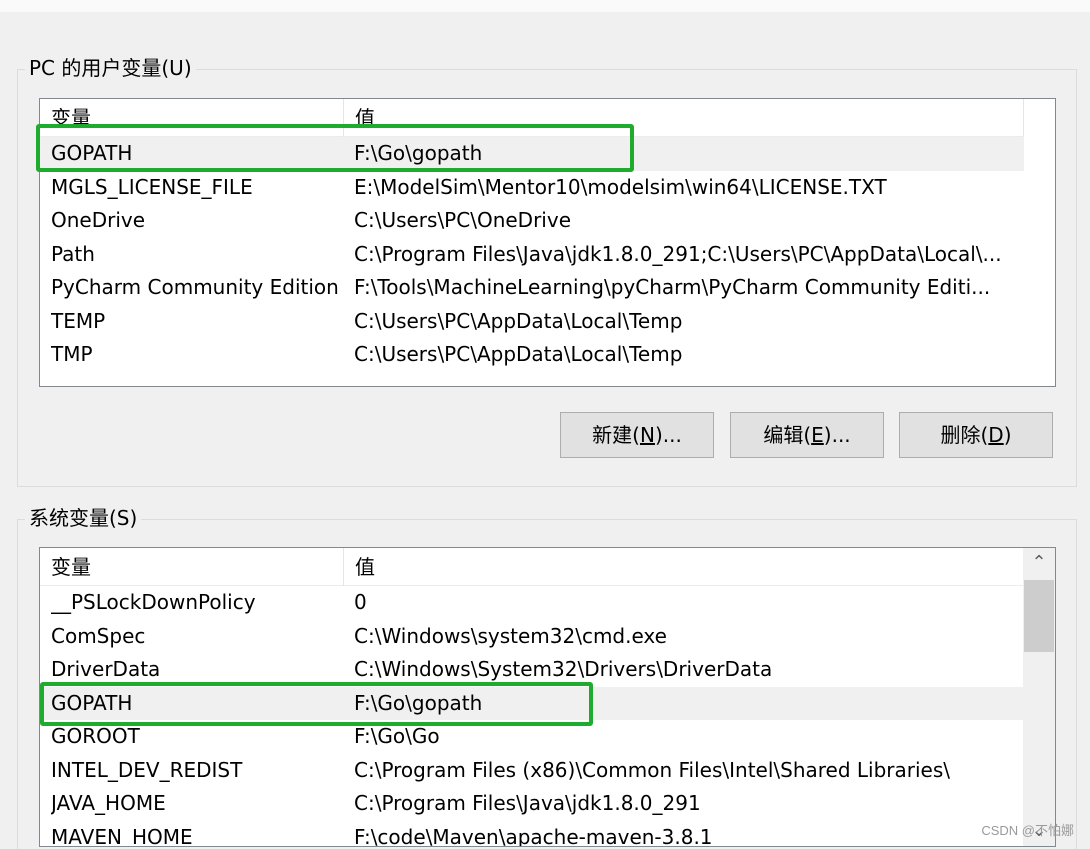 The image size is (1090, 849). Describe the element at coordinates (647, 435) in the screenshot. I see `new-button-accesskey: N` at that location.